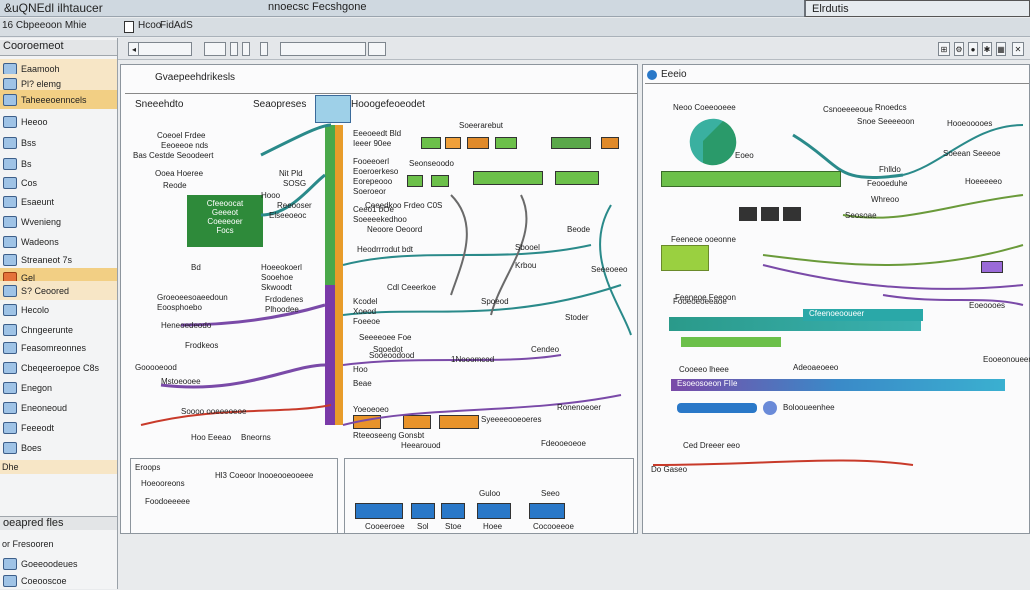 The height and width of the screenshot is (590, 1030). Describe the element at coordinates (58, 48) in the screenshot. I see `sidebar-header: Cooroemeot` at that location.